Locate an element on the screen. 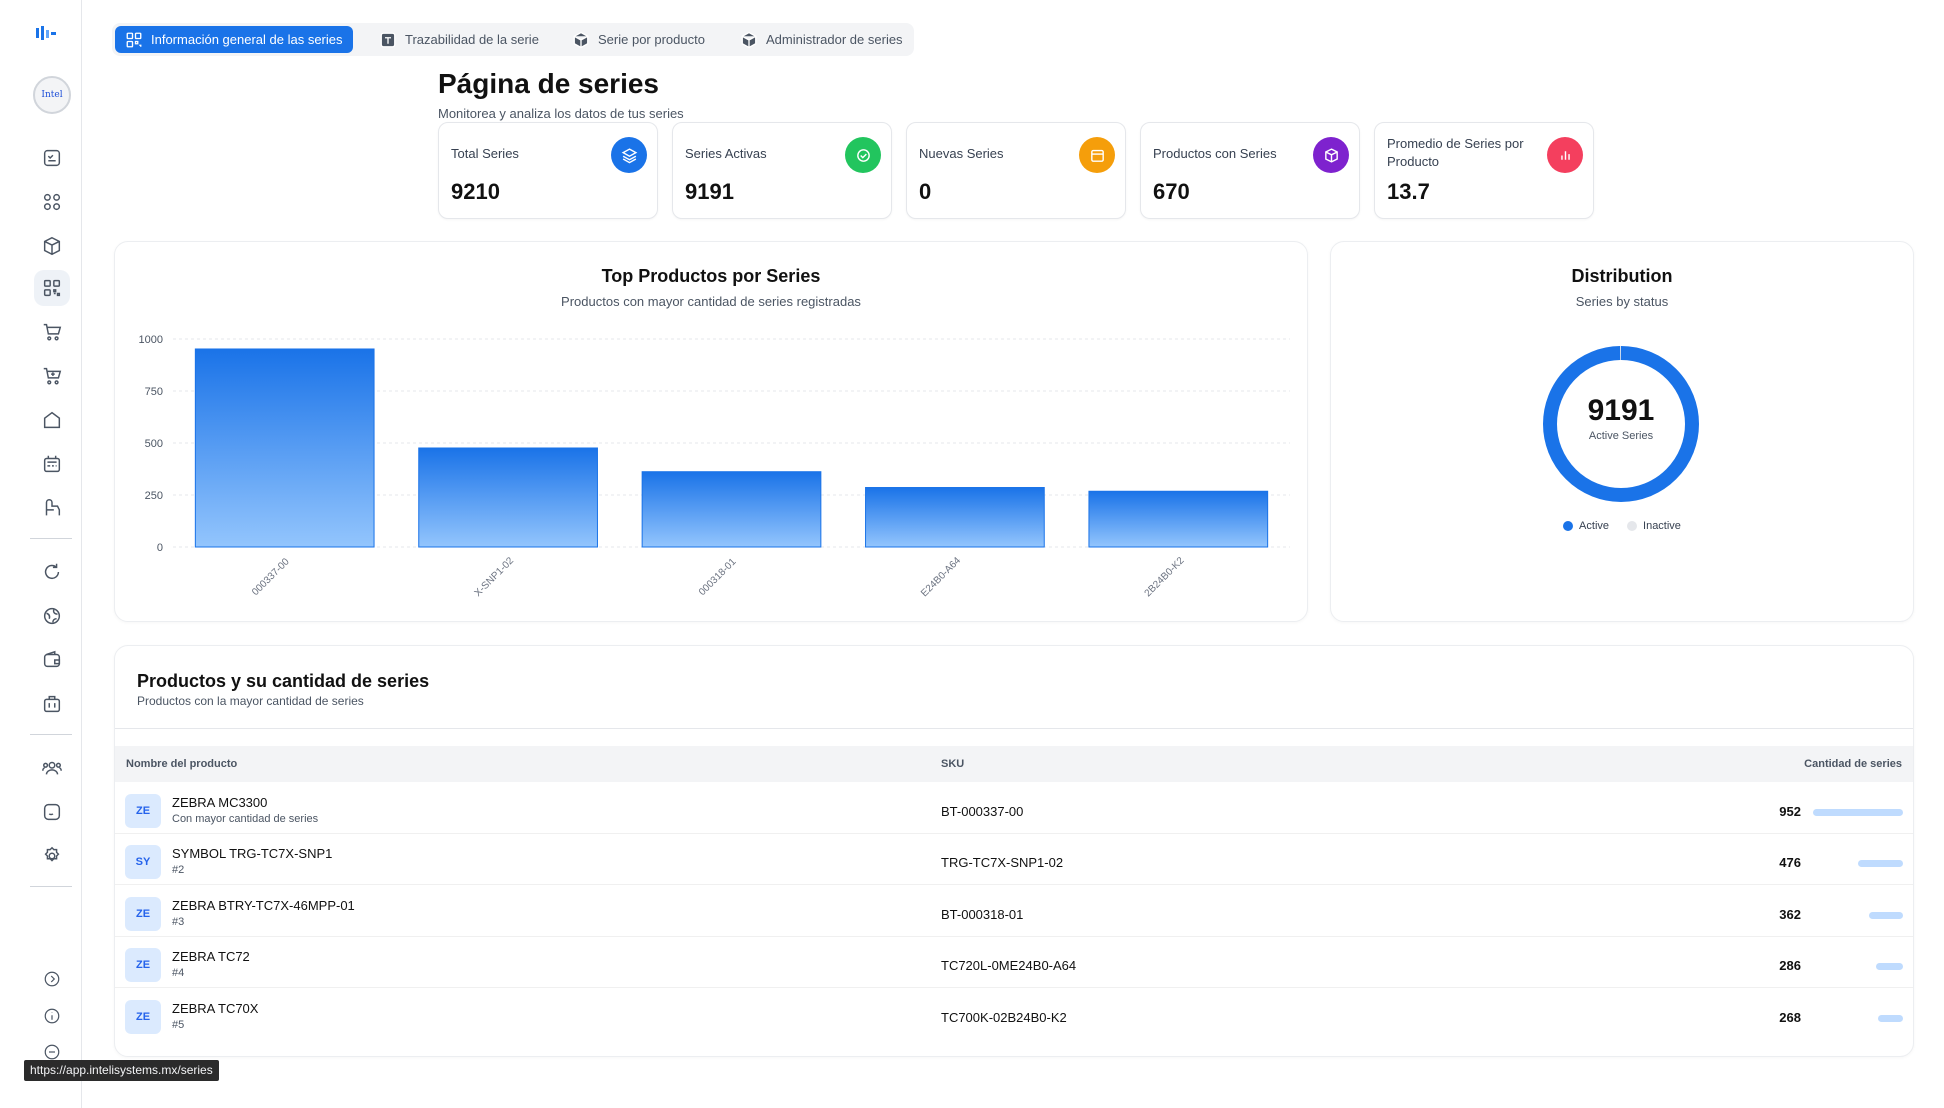 The image size is (1944, 1108). legend-dot-active is located at coordinates (1568, 526).